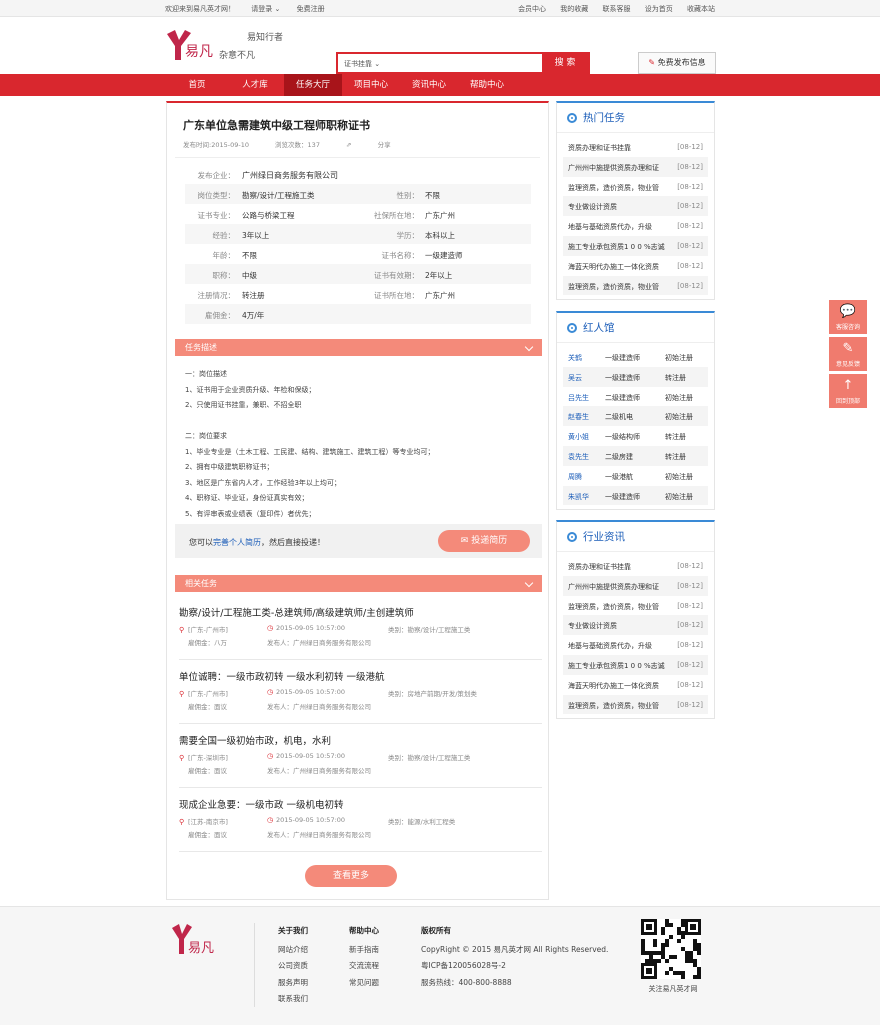  I want to click on footer-link: 新手指南, so click(364, 950).